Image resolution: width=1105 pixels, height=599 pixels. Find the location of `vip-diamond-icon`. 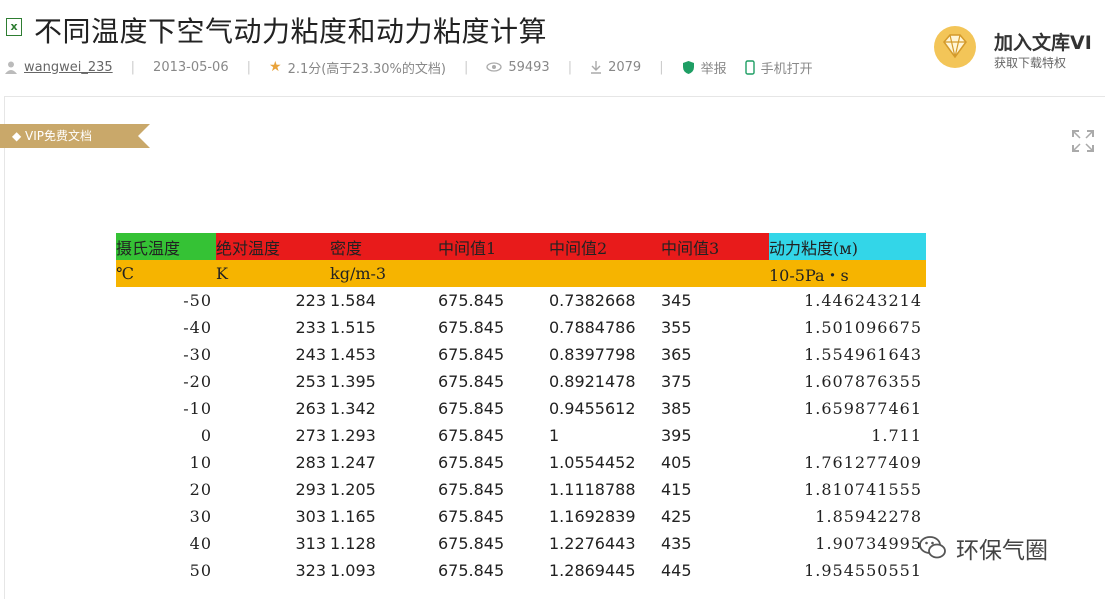

vip-diamond-icon is located at coordinates (955, 47).